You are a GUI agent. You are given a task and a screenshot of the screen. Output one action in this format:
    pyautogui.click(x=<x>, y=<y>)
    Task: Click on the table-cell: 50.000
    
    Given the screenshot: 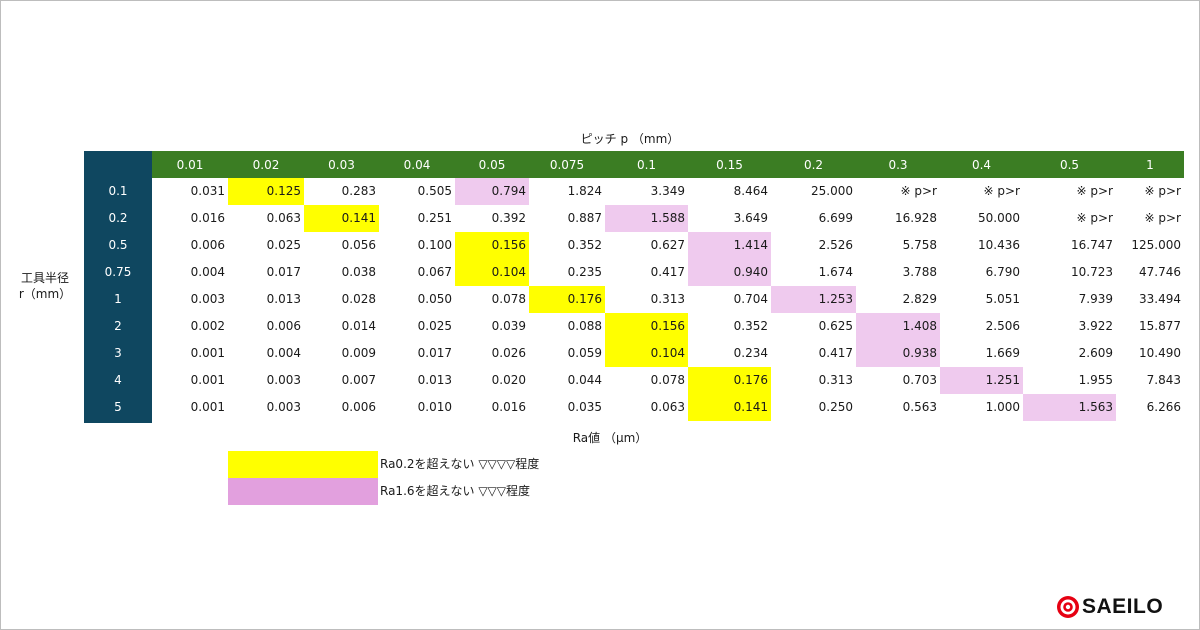 What is the action you would take?
    pyautogui.click(x=999, y=218)
    